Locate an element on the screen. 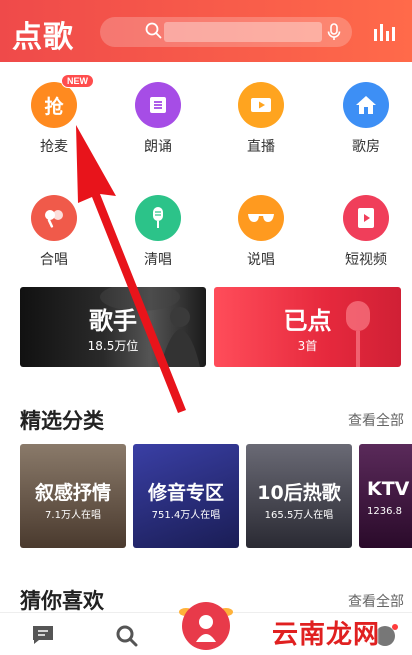 This screenshot has height=655, width=412. grab-mic-icon: 抢 NEW is located at coordinates (62, 101).